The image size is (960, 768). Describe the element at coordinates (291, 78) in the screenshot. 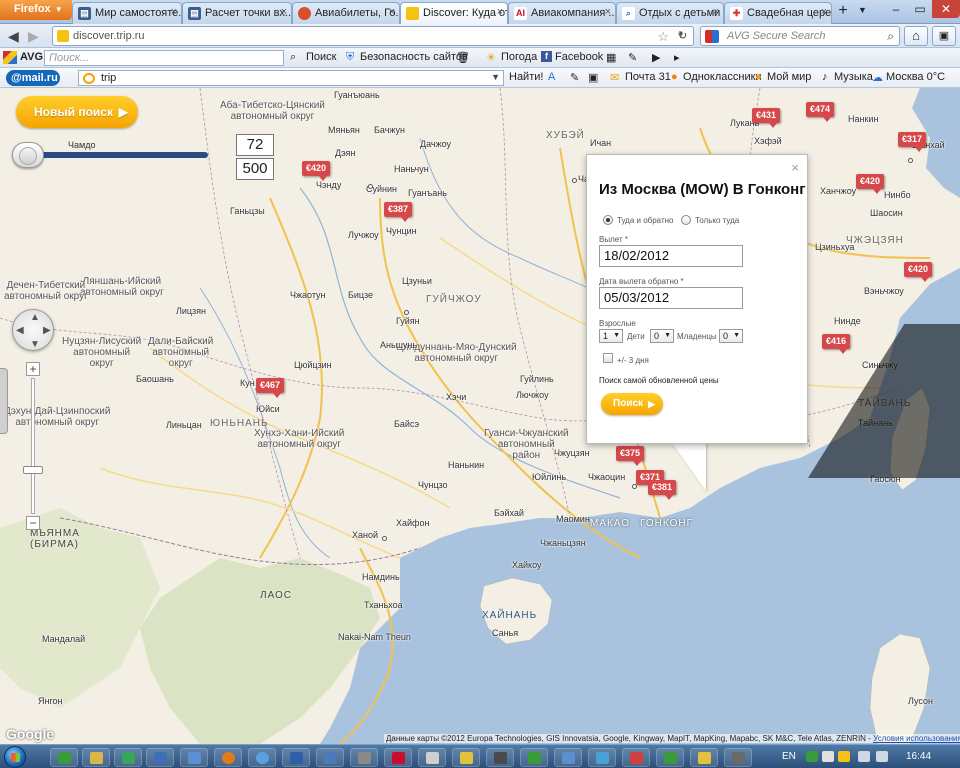

I see `mailru-search-input: trip ▼` at that location.